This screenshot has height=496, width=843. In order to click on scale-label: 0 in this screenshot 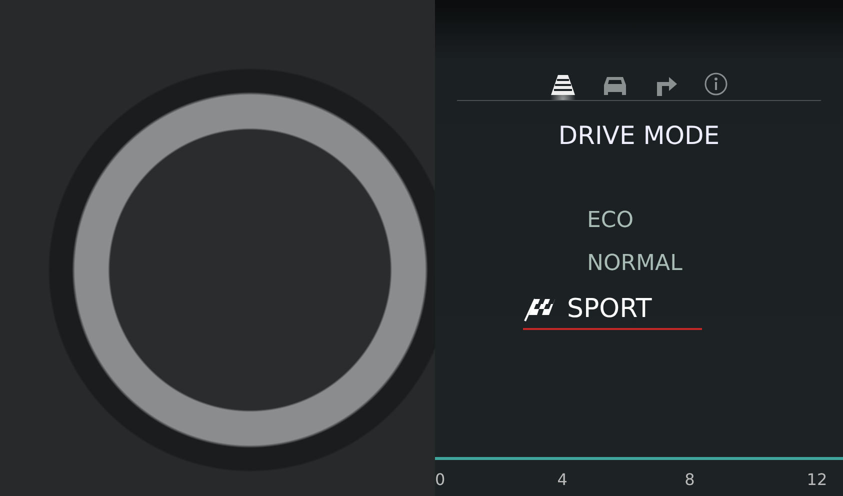, I will do `click(440, 480)`.